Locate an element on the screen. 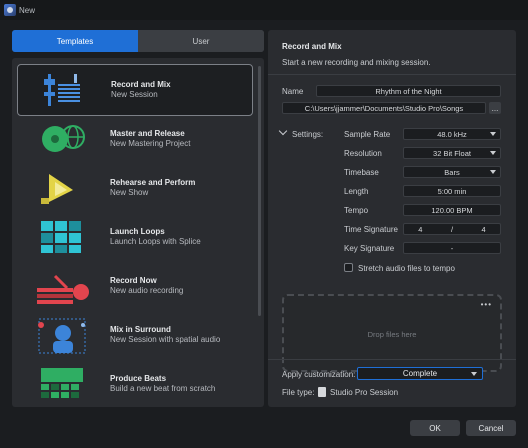  time-signature-denominator: 4 is located at coordinates (484, 229).